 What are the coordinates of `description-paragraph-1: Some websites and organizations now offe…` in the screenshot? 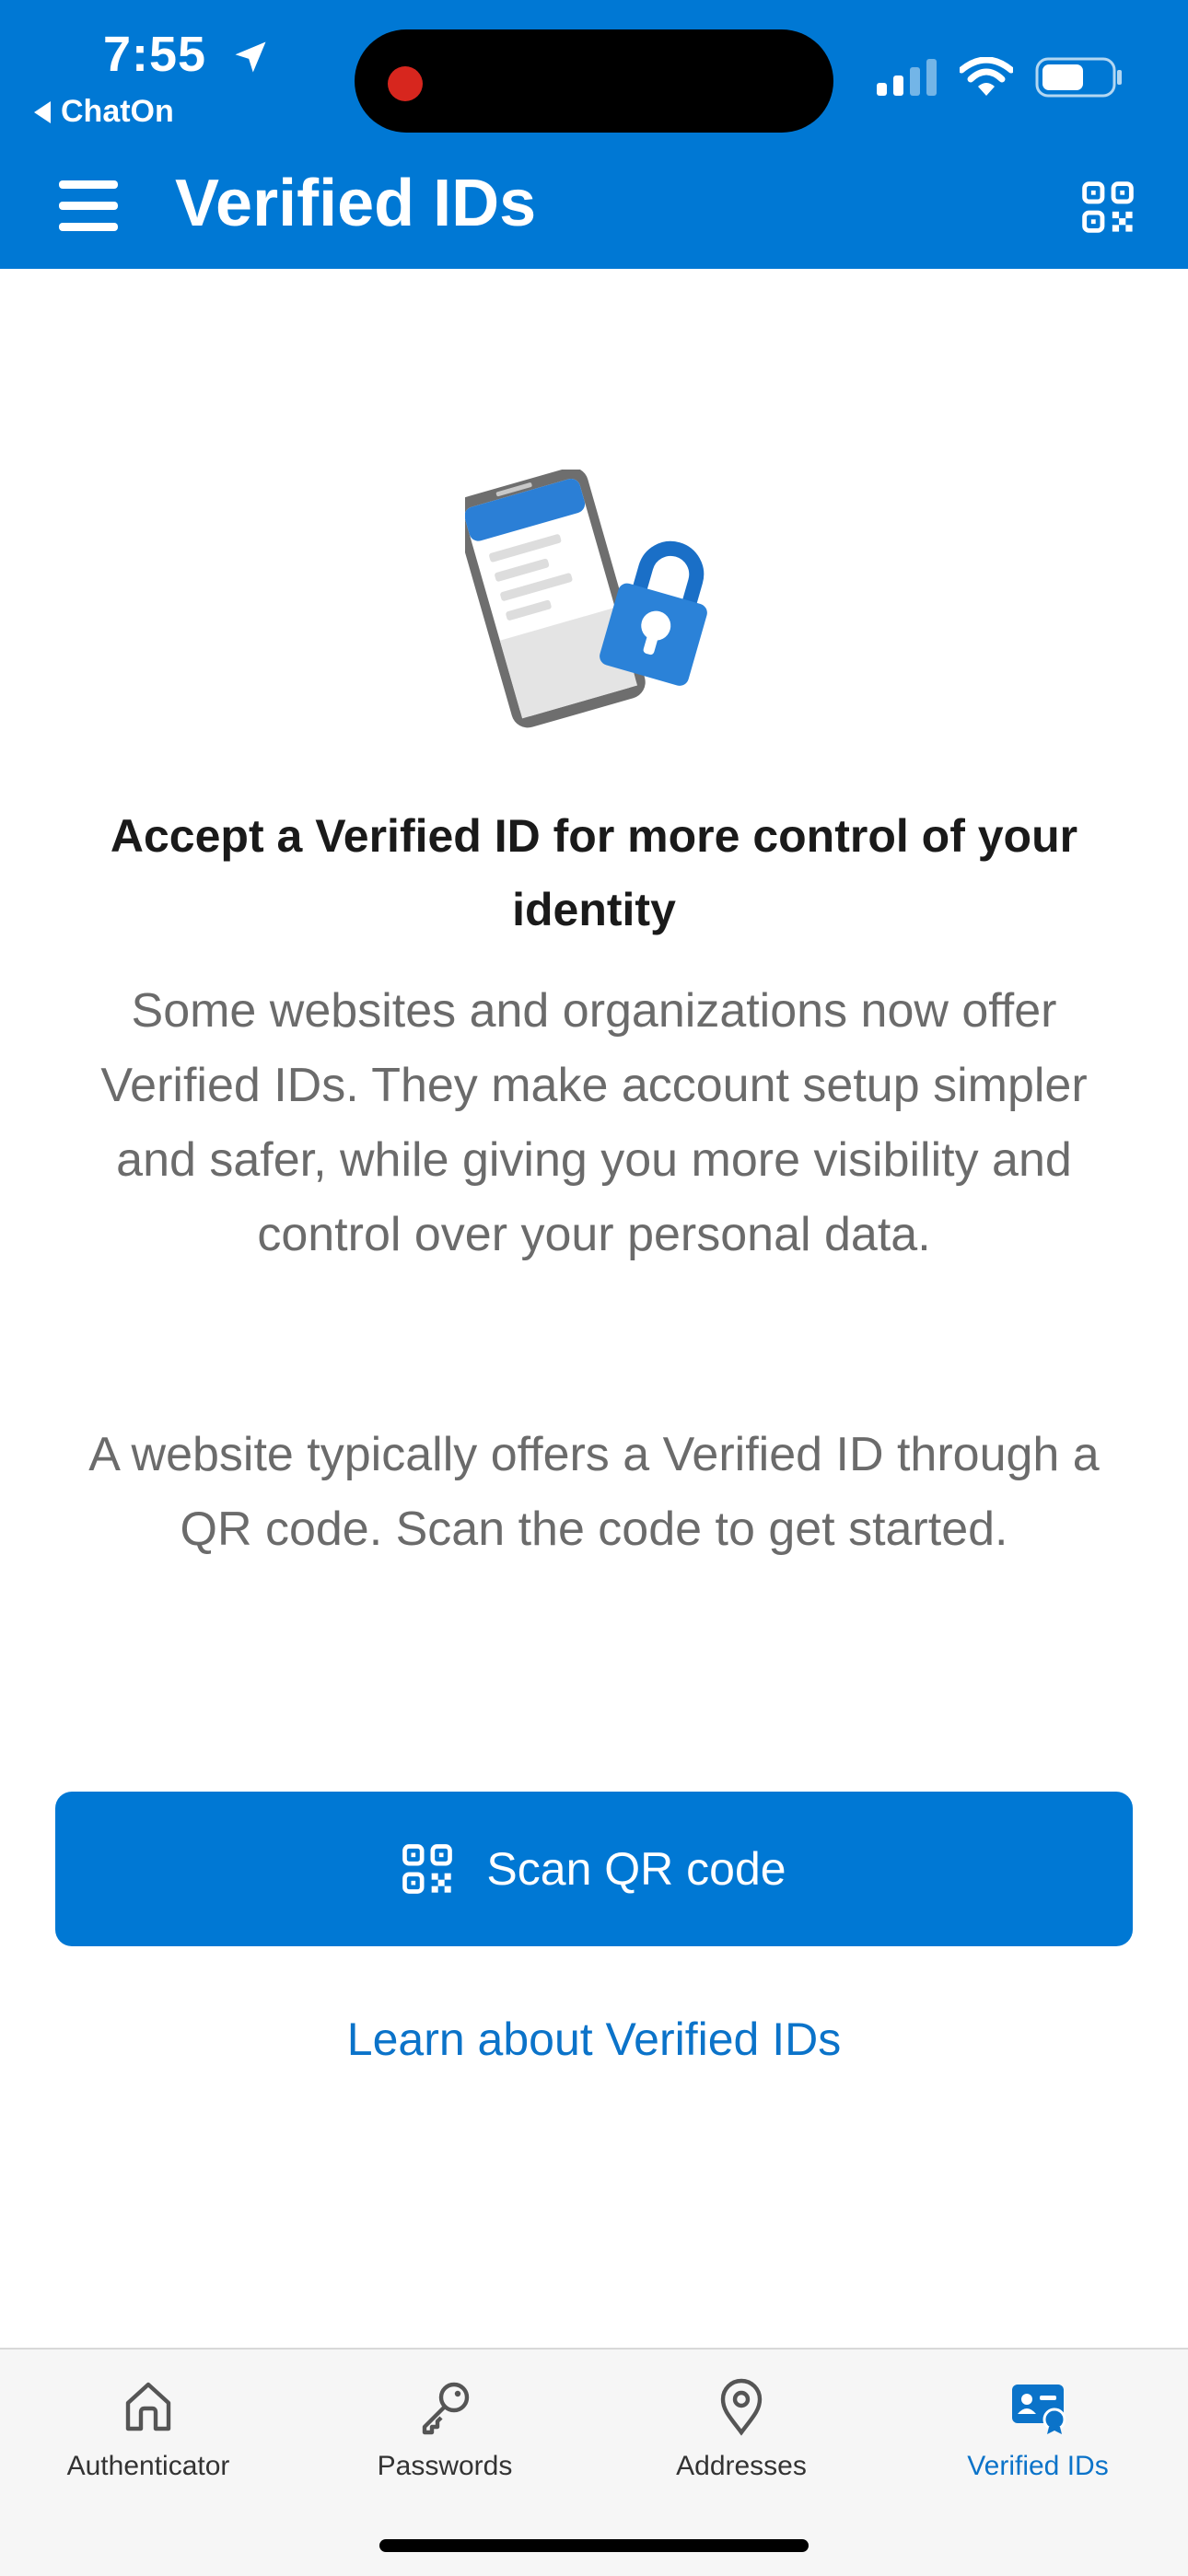 It's located at (594, 1122).